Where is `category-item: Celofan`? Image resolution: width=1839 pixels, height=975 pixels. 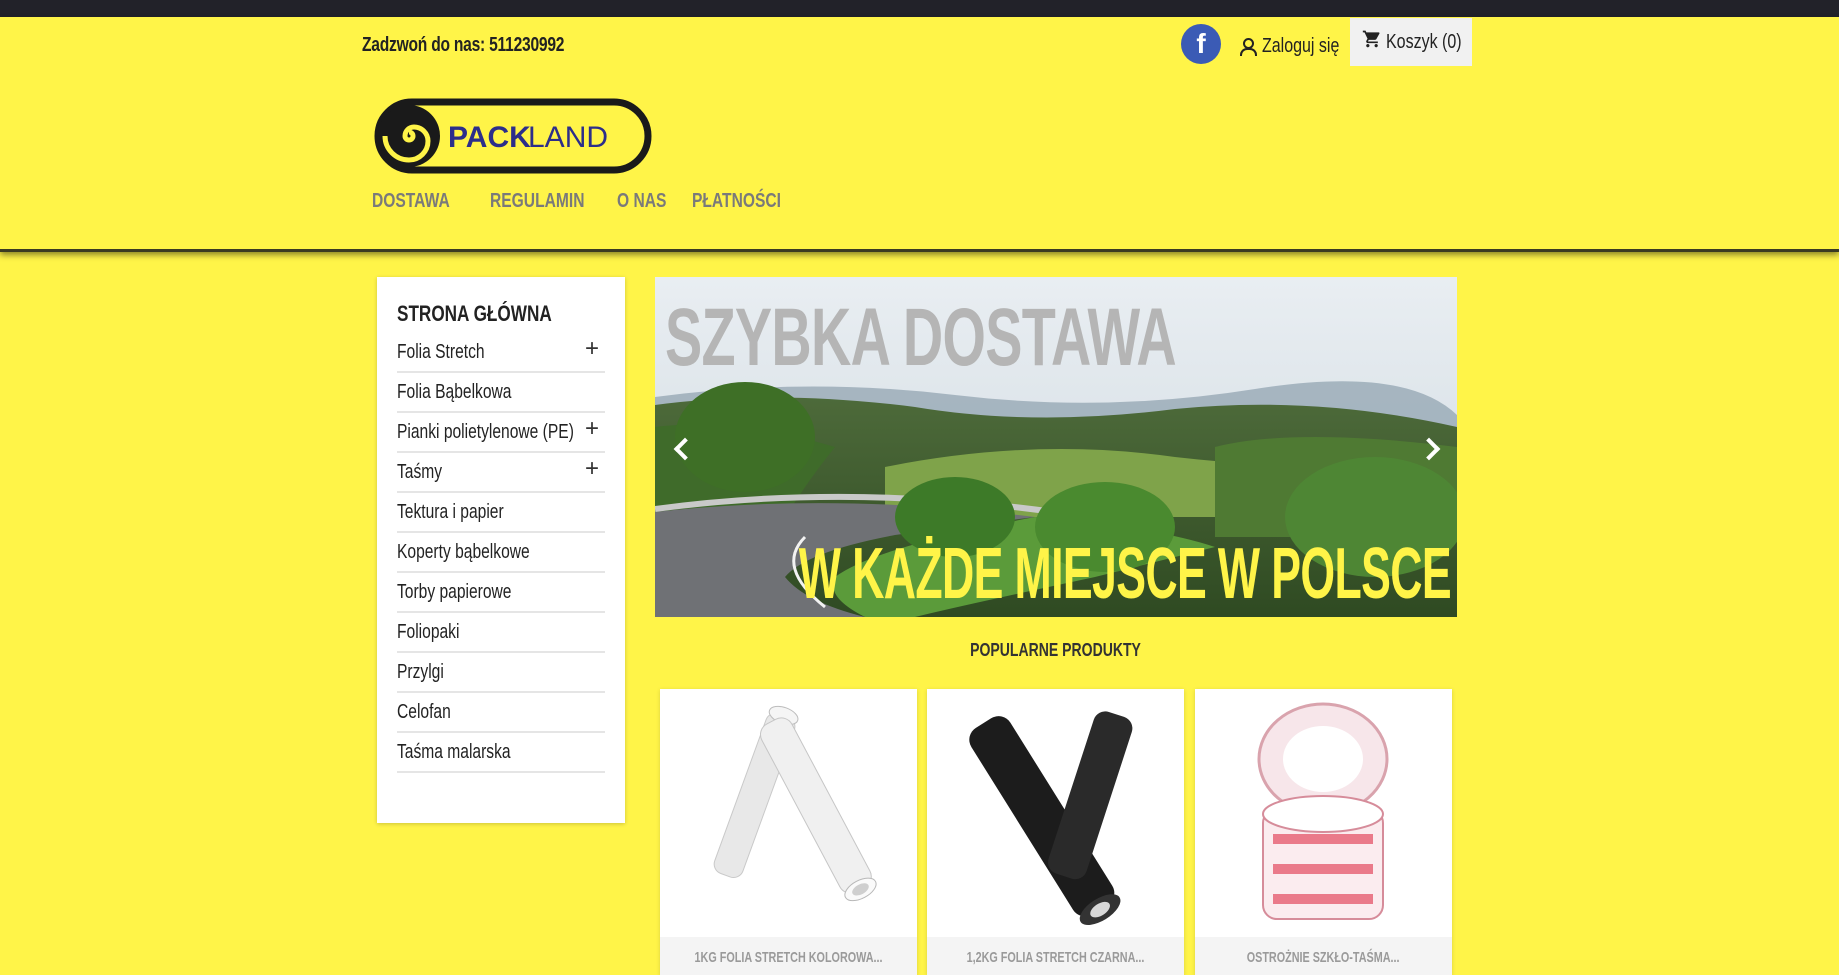
category-item: Celofan is located at coordinates (501, 713).